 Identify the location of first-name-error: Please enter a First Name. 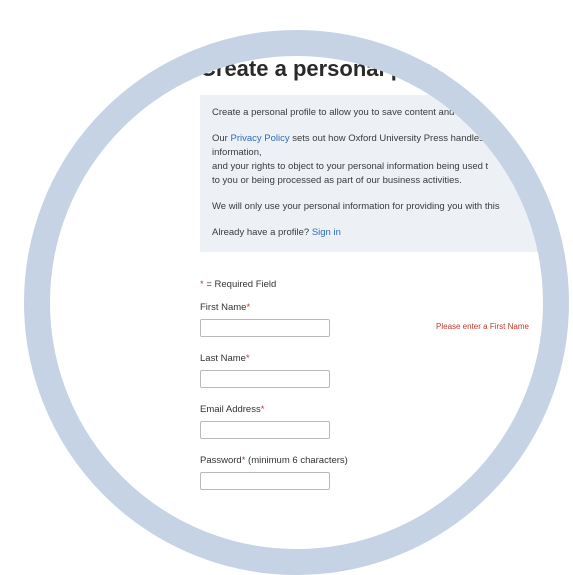
(482, 326).